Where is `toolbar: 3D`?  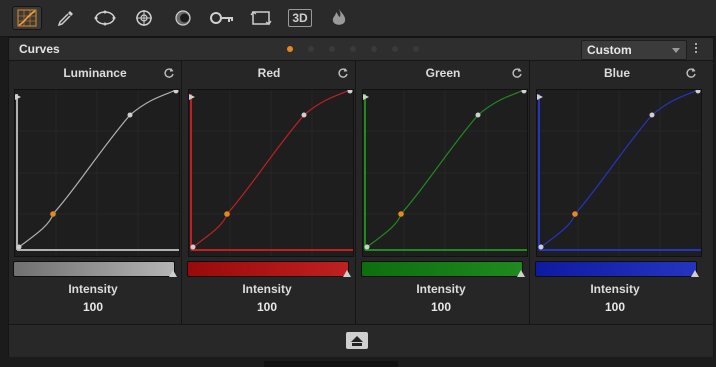 toolbar: 3D is located at coordinates (358, 18).